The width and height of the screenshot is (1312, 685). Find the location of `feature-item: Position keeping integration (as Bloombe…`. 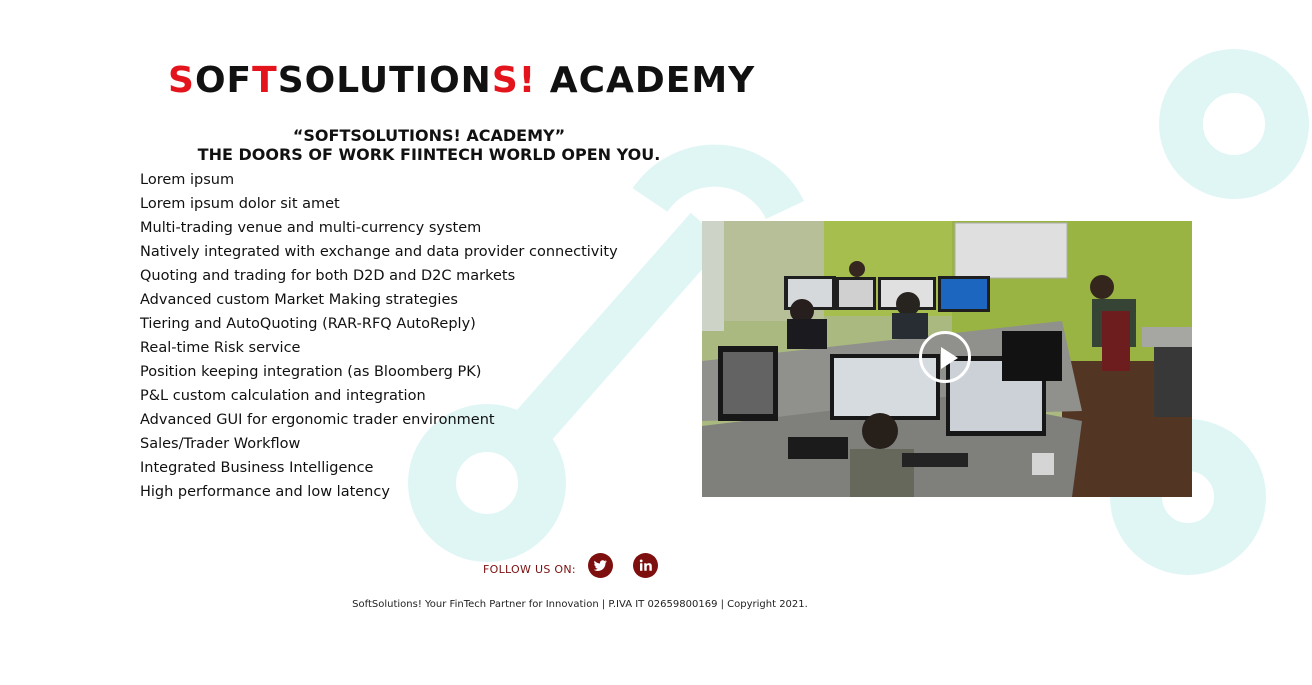

feature-item: Position keeping integration (as Bloombe… is located at coordinates (311, 372).